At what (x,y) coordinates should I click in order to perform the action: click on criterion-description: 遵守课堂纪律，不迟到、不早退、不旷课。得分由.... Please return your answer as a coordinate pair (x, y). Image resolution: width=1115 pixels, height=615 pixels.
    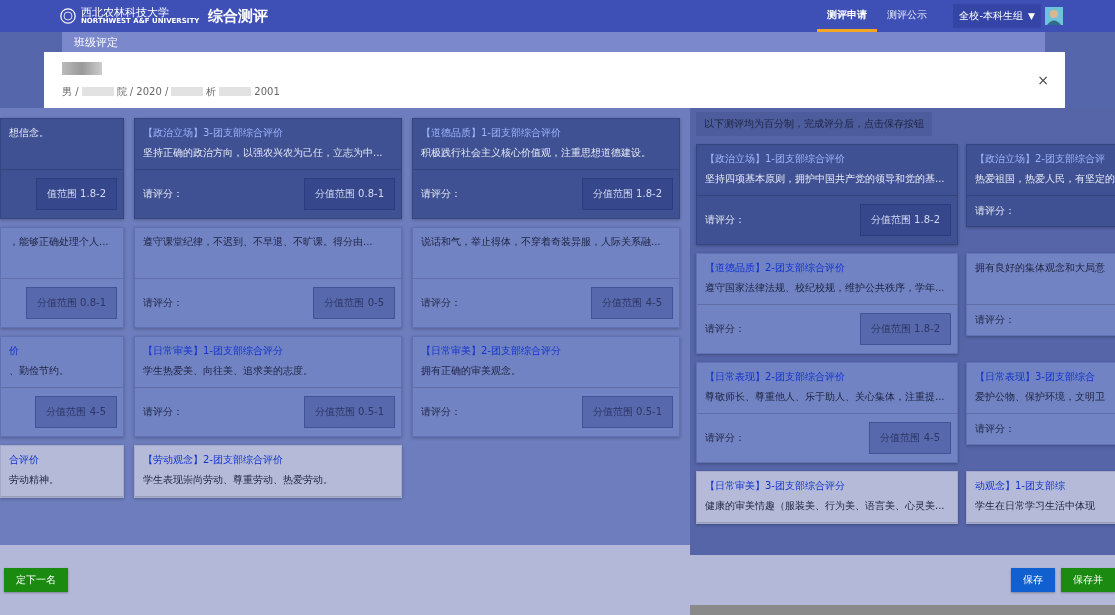
    Looking at the image, I should click on (258, 242).